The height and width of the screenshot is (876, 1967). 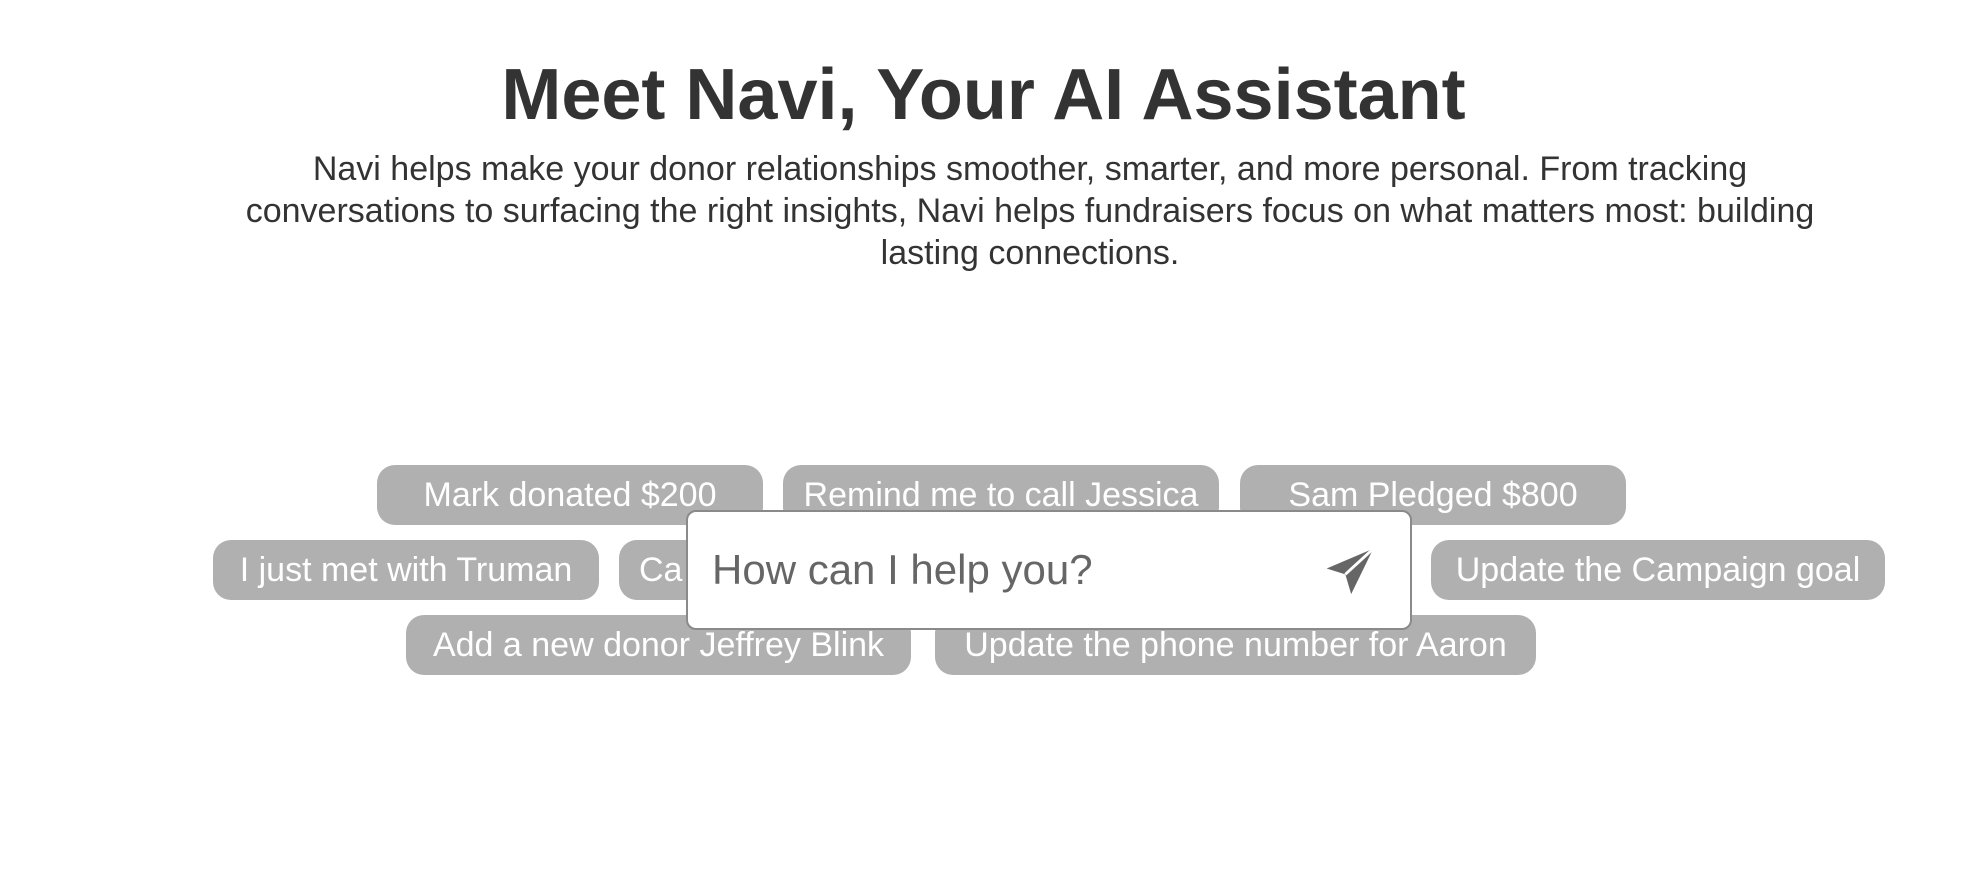 I want to click on suggestion-chip-campaign-goal: Update the Campaign goal, so click(x=1658, y=570).